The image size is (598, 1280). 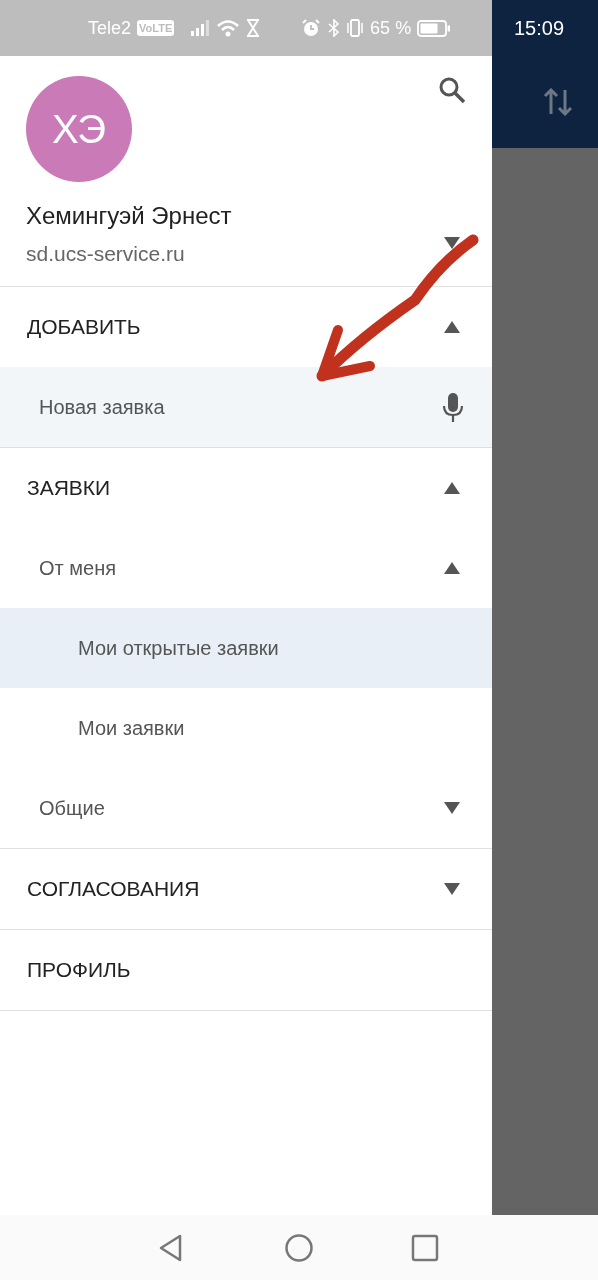 What do you see at coordinates (110, 28) in the screenshot?
I see `carrier-name: Tele2` at bounding box center [110, 28].